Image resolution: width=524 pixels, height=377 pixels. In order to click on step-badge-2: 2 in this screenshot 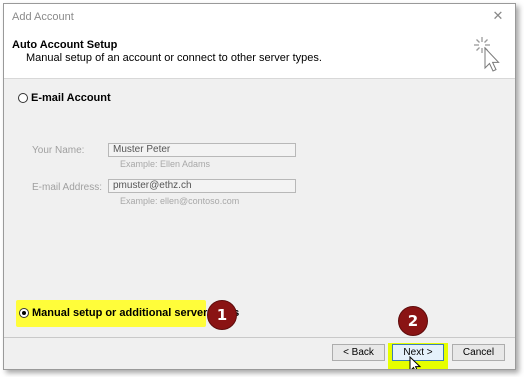, I will do `click(413, 321)`.